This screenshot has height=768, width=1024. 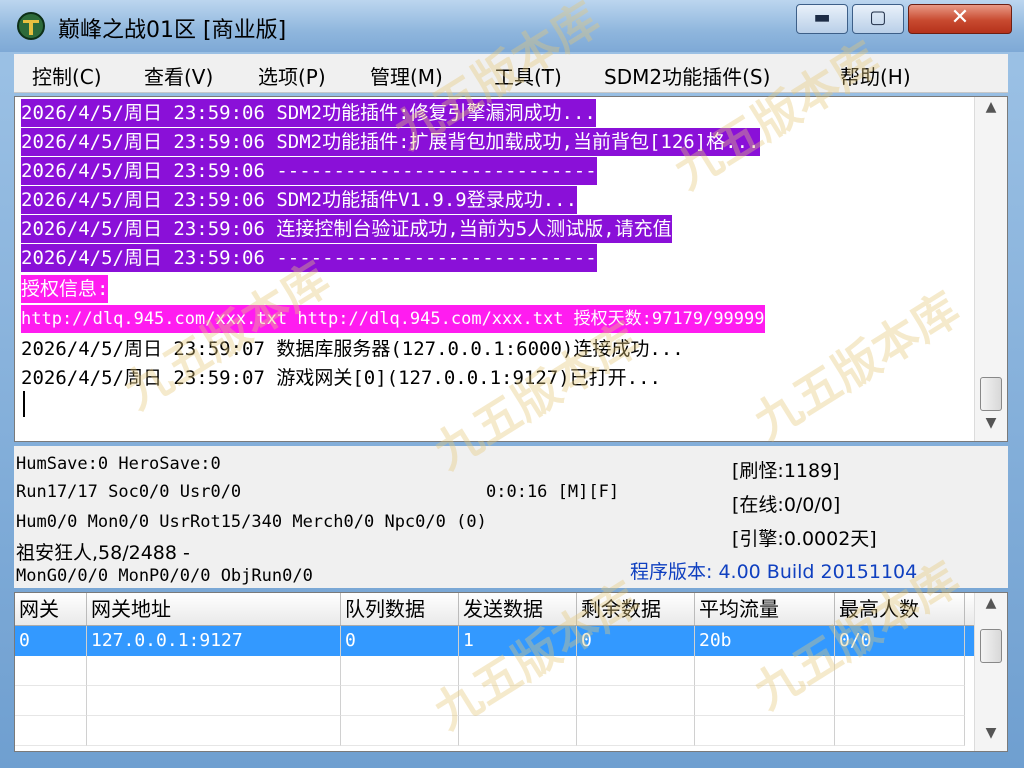 I want to click on status-engine-time: [引擎:0.0002天], so click(x=804, y=539).